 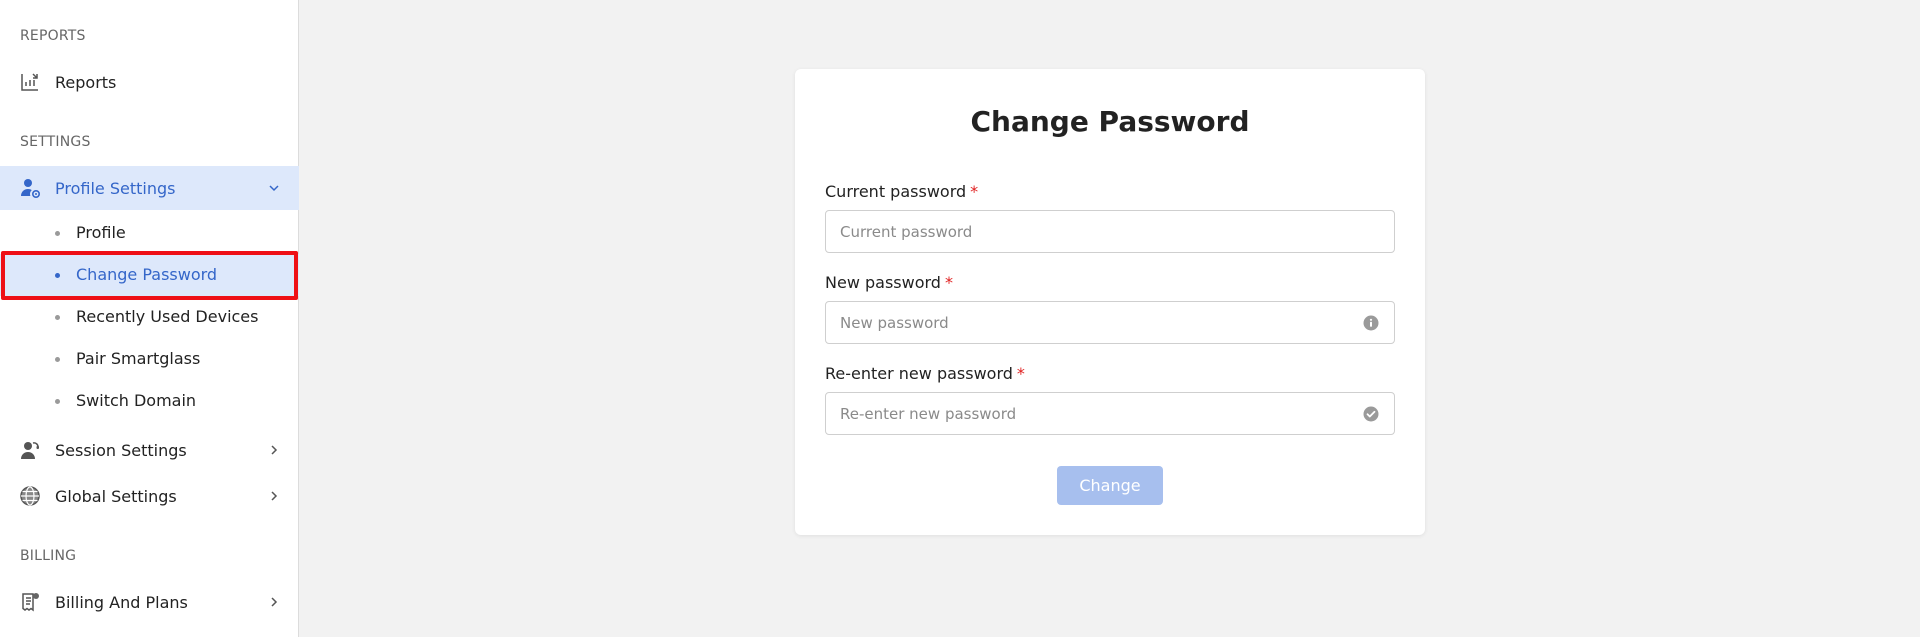 What do you see at coordinates (30, 602) in the screenshot?
I see `receipt-icon` at bounding box center [30, 602].